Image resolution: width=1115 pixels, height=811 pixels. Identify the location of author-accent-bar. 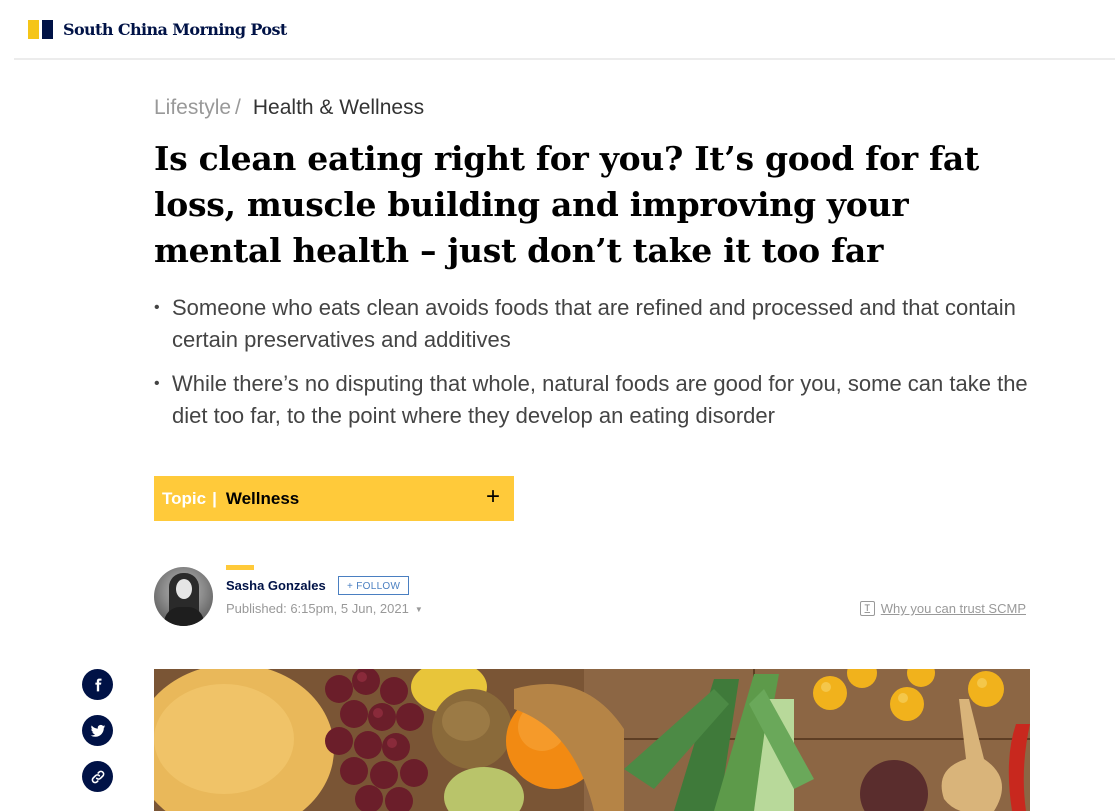
(240, 567).